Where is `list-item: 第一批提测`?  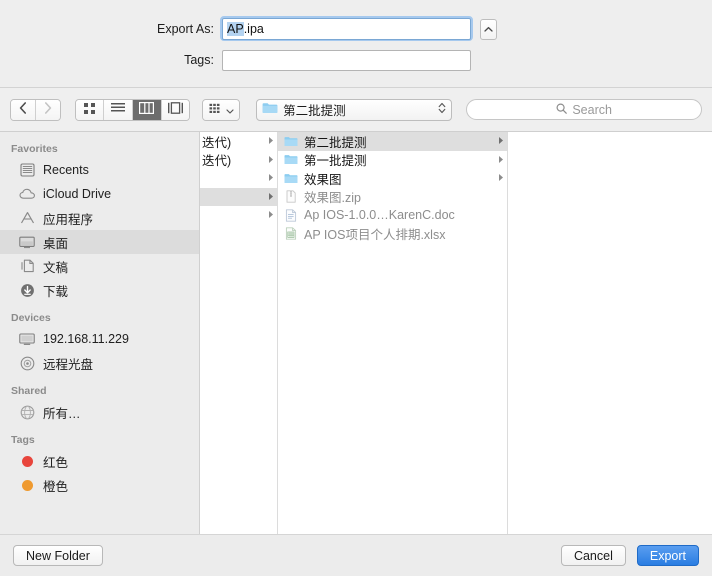
list-item: 第一批提测 is located at coordinates (392, 160).